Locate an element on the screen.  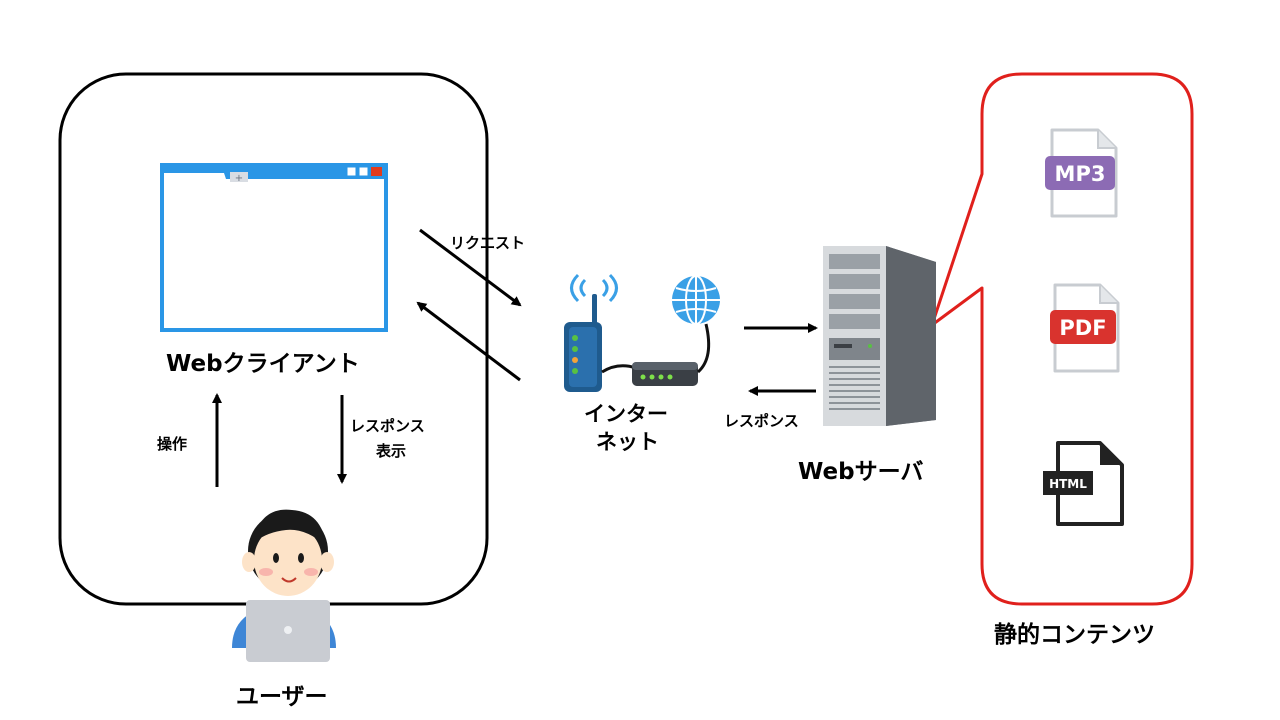
internet-label-line2: ネット is located at coordinates (627, 442).